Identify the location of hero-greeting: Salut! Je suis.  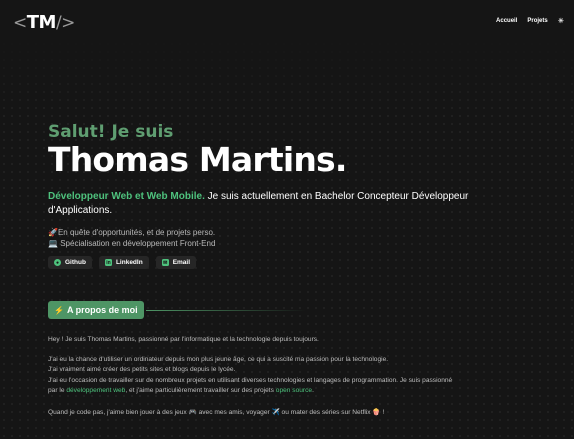
(111, 132).